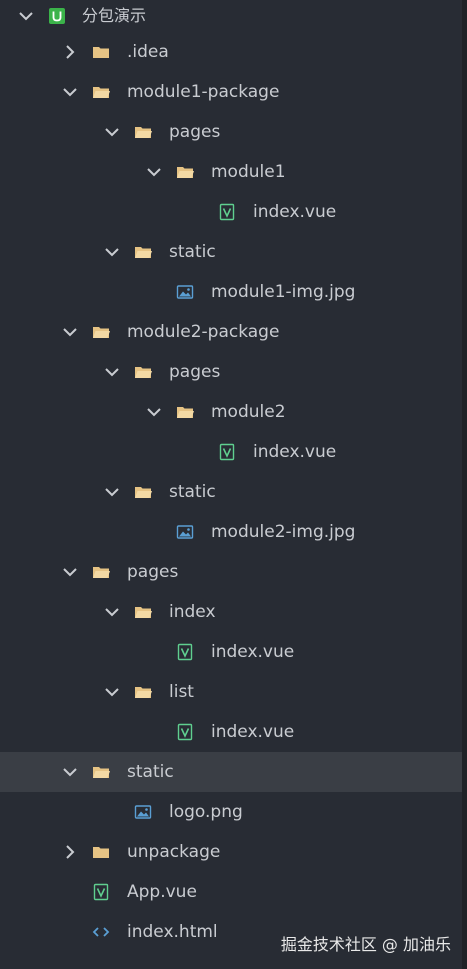 This screenshot has height=969, width=467. What do you see at coordinates (231, 132) in the screenshot?
I see `folder-module1-pages: pages` at bounding box center [231, 132].